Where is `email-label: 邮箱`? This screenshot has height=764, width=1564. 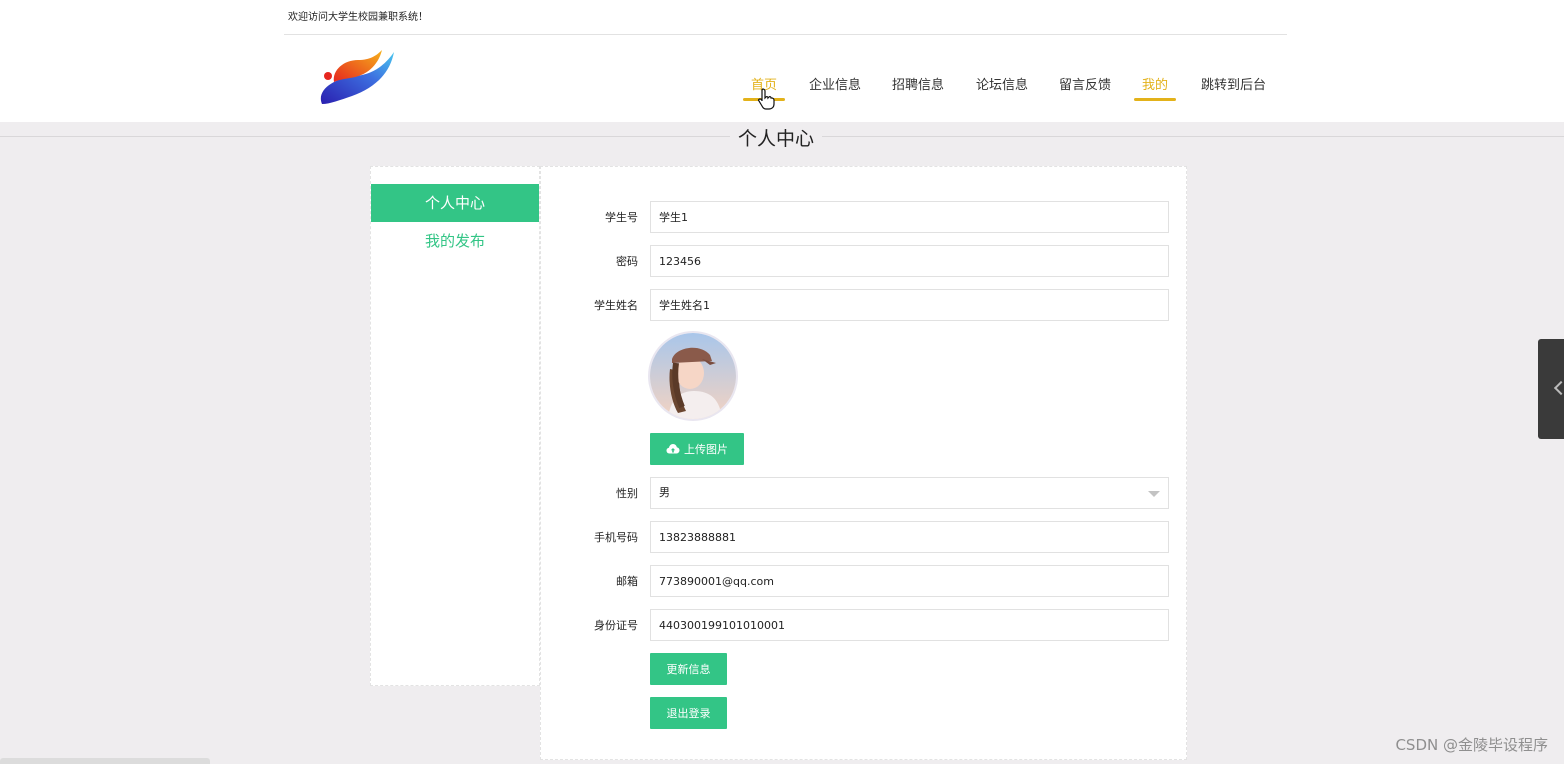
email-label: 邮箱 is located at coordinates (627, 581).